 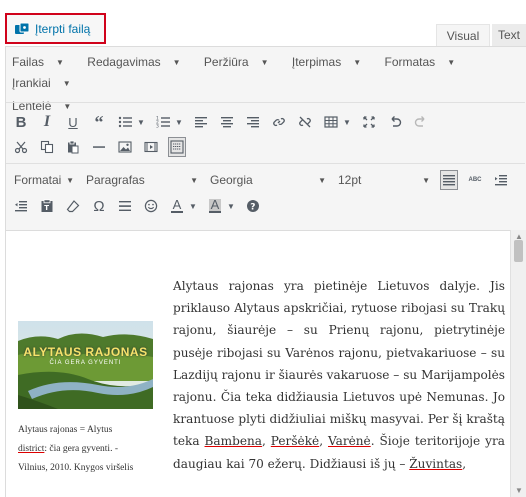 I want to click on unlink-icon, so click(x=305, y=122).